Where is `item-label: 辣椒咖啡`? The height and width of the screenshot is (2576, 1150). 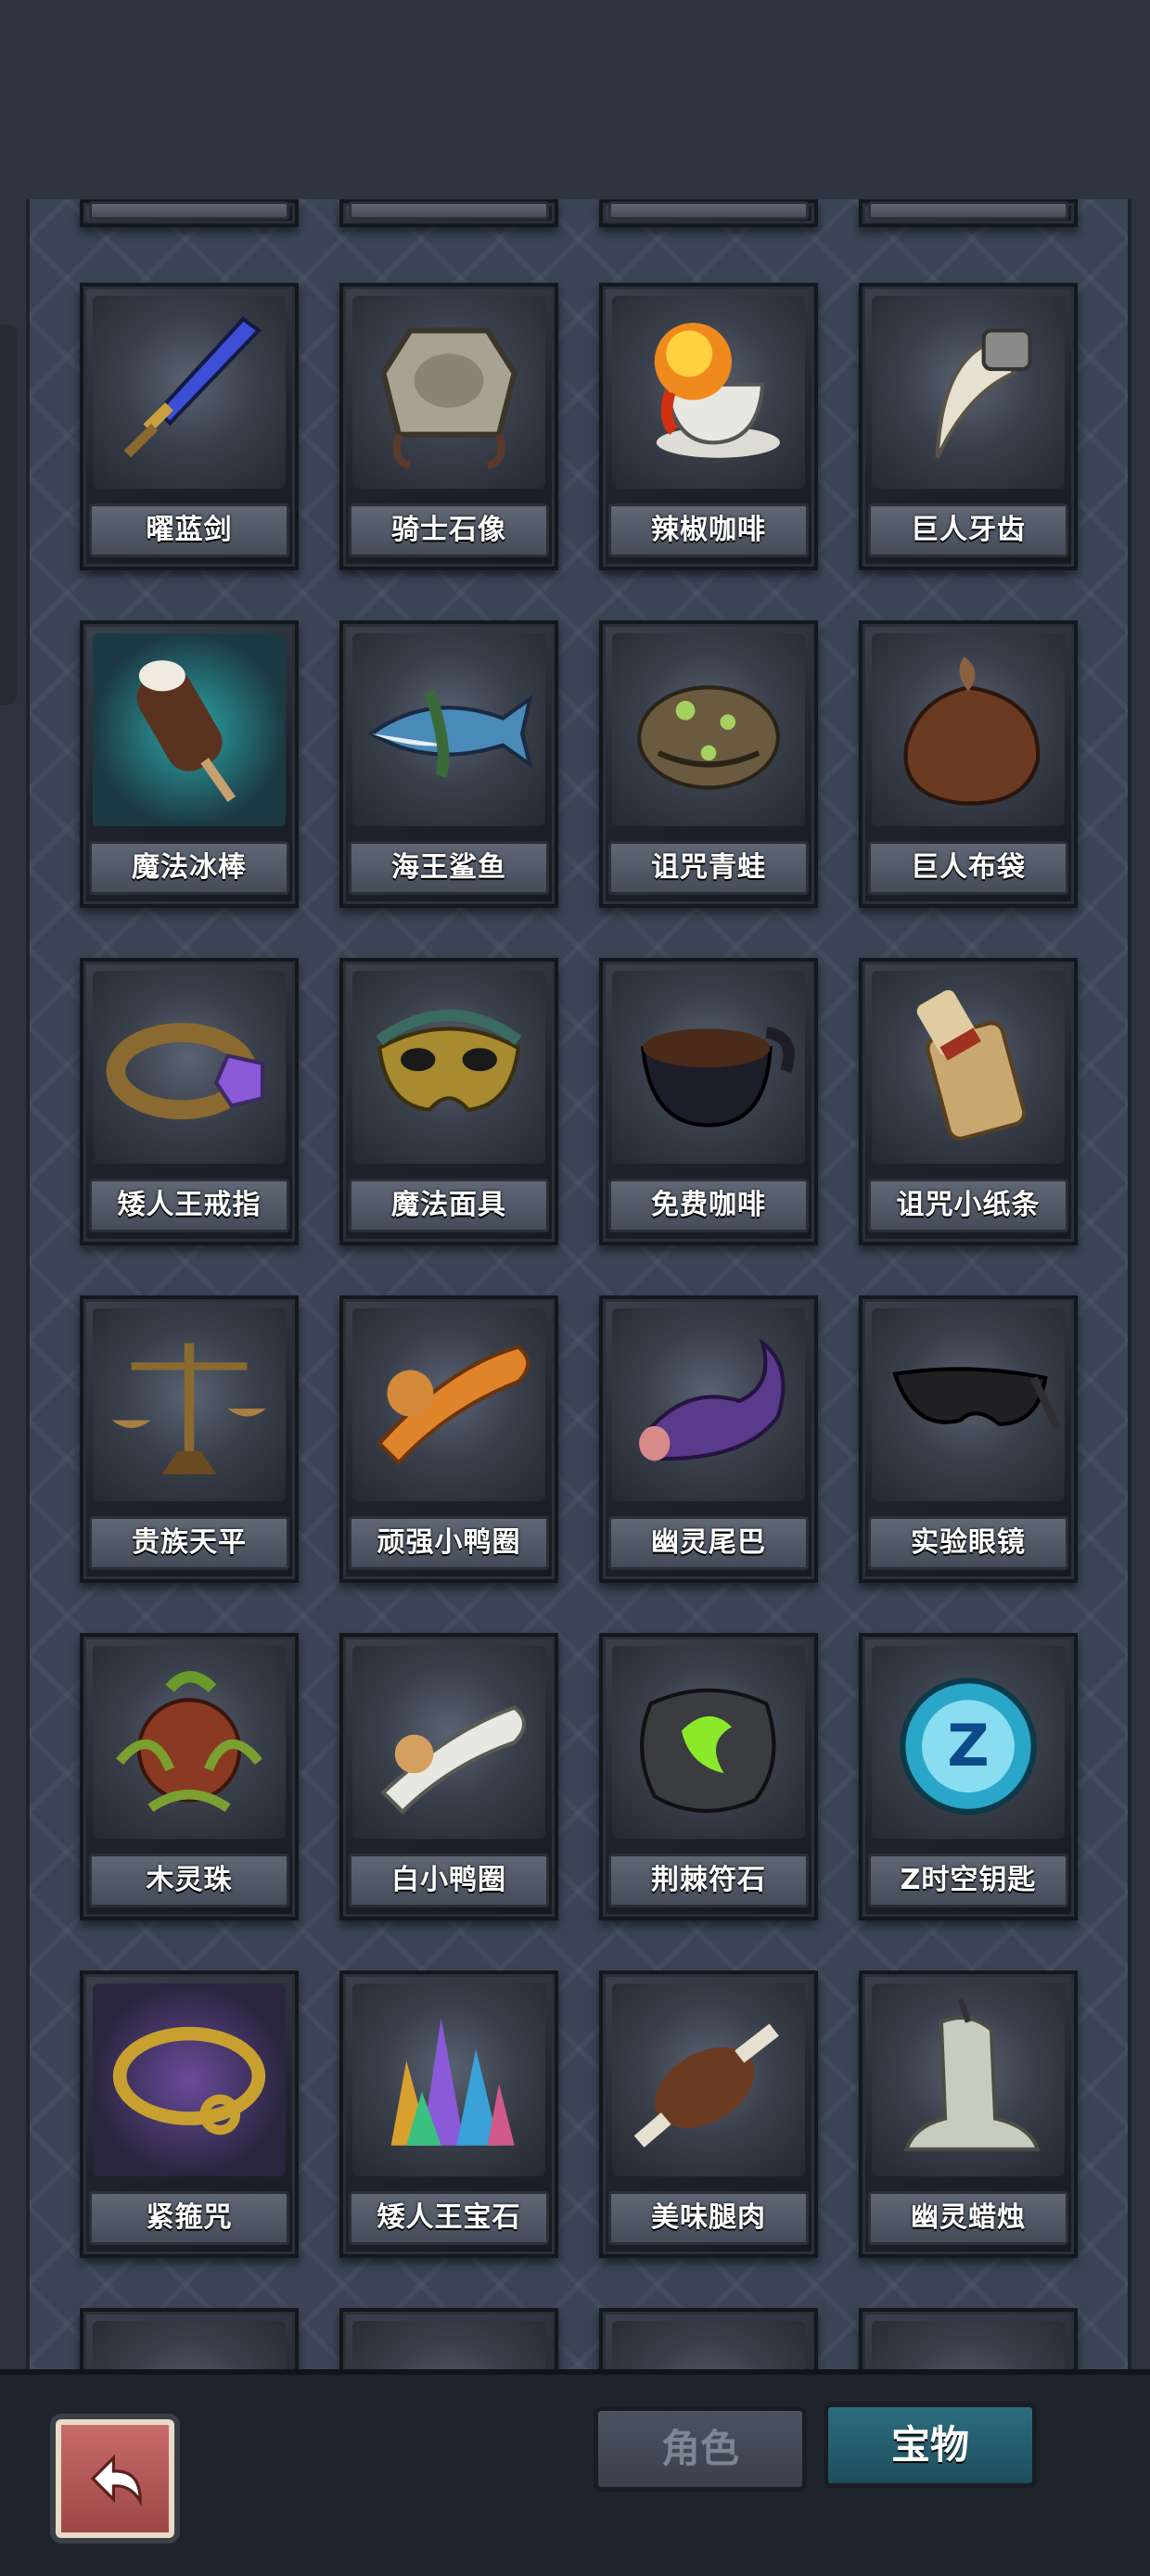
item-label: 辣椒咖啡 is located at coordinates (708, 531).